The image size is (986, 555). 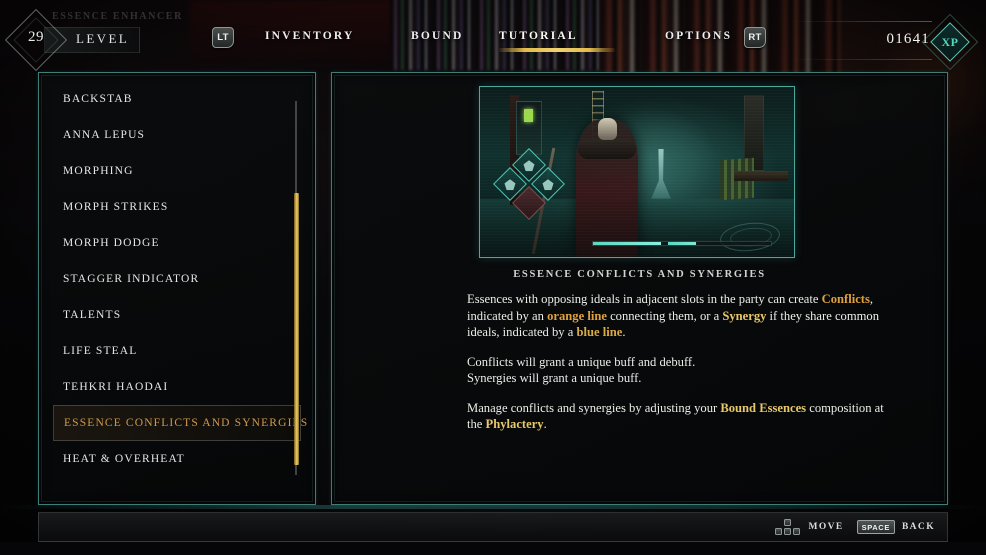 I want to click on para3-run5: ., so click(x=545, y=424).